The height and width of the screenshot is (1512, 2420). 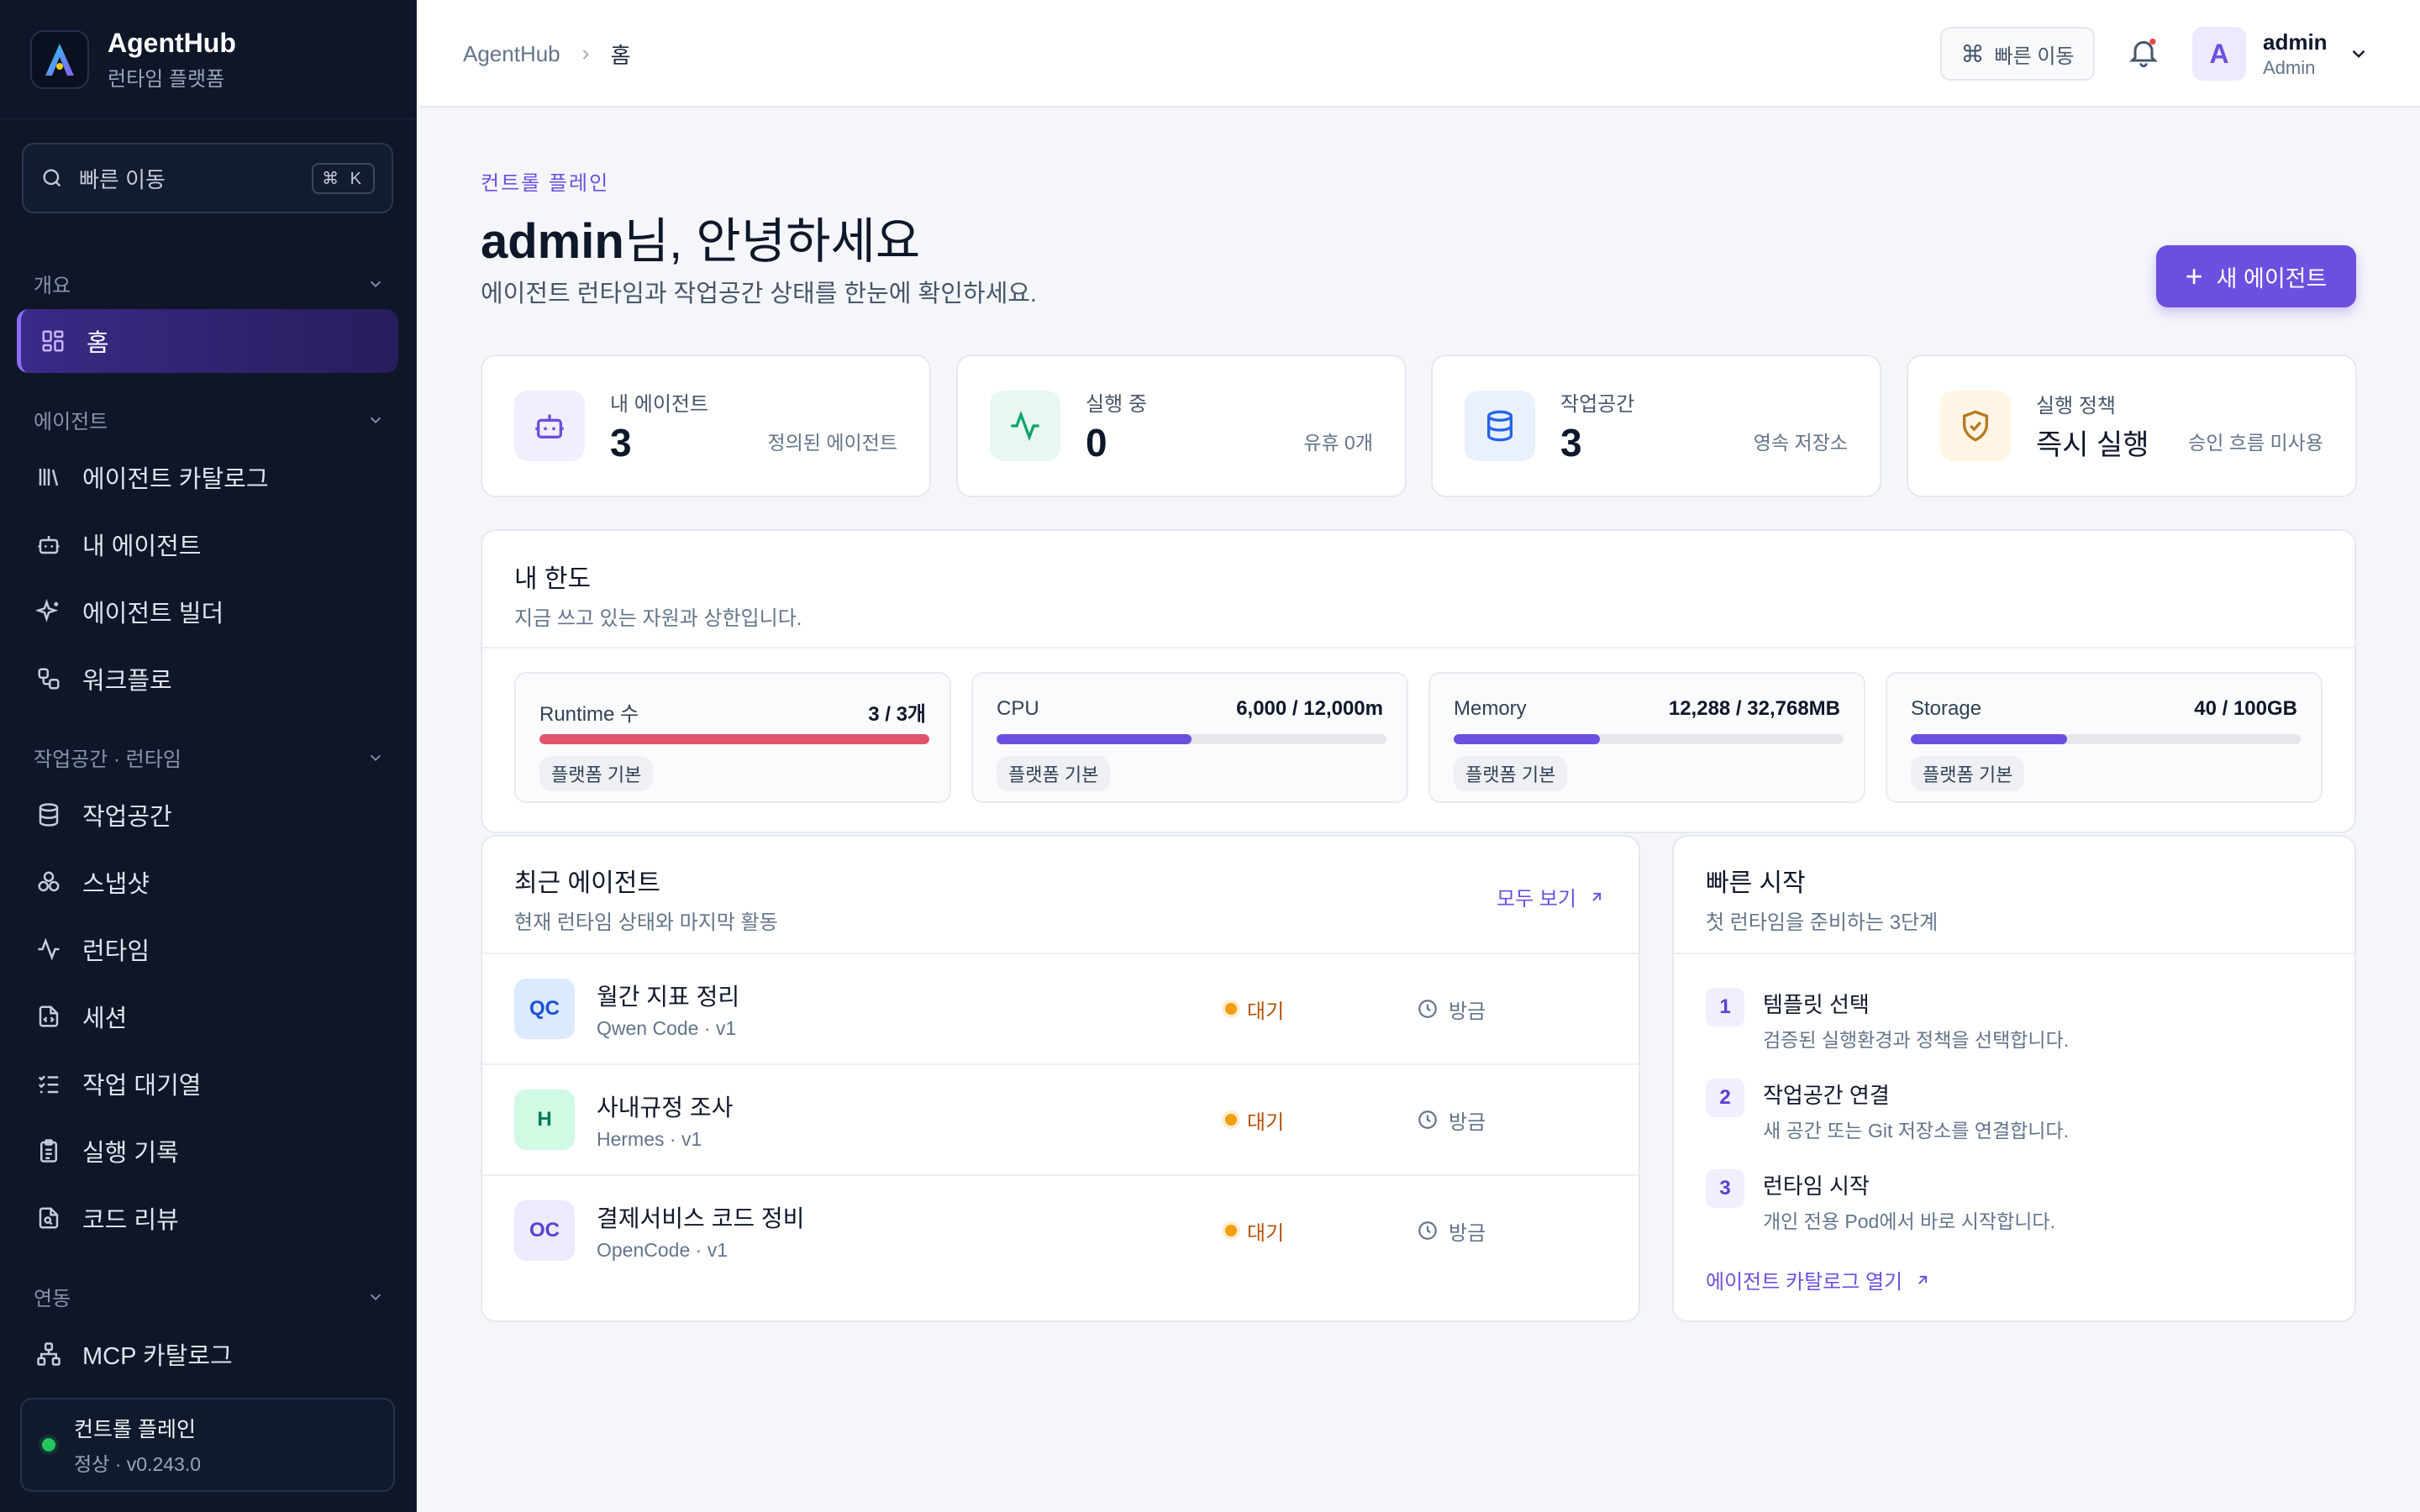 I want to click on quota-card-storage: Storage 40 / 100GB 플랫폼 기본, so click(x=2104, y=737).